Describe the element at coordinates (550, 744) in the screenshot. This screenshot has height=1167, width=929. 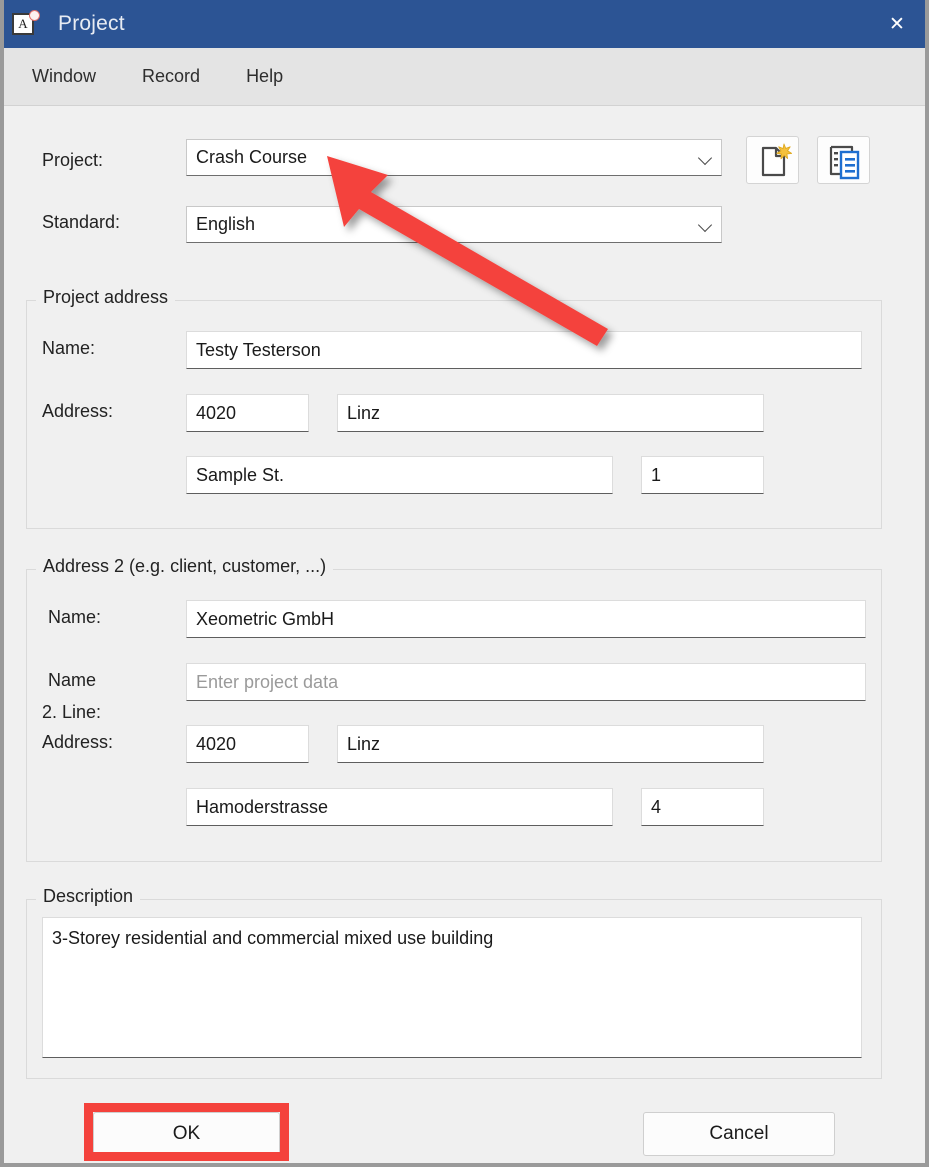
I see `address2-city-input: Linz` at that location.